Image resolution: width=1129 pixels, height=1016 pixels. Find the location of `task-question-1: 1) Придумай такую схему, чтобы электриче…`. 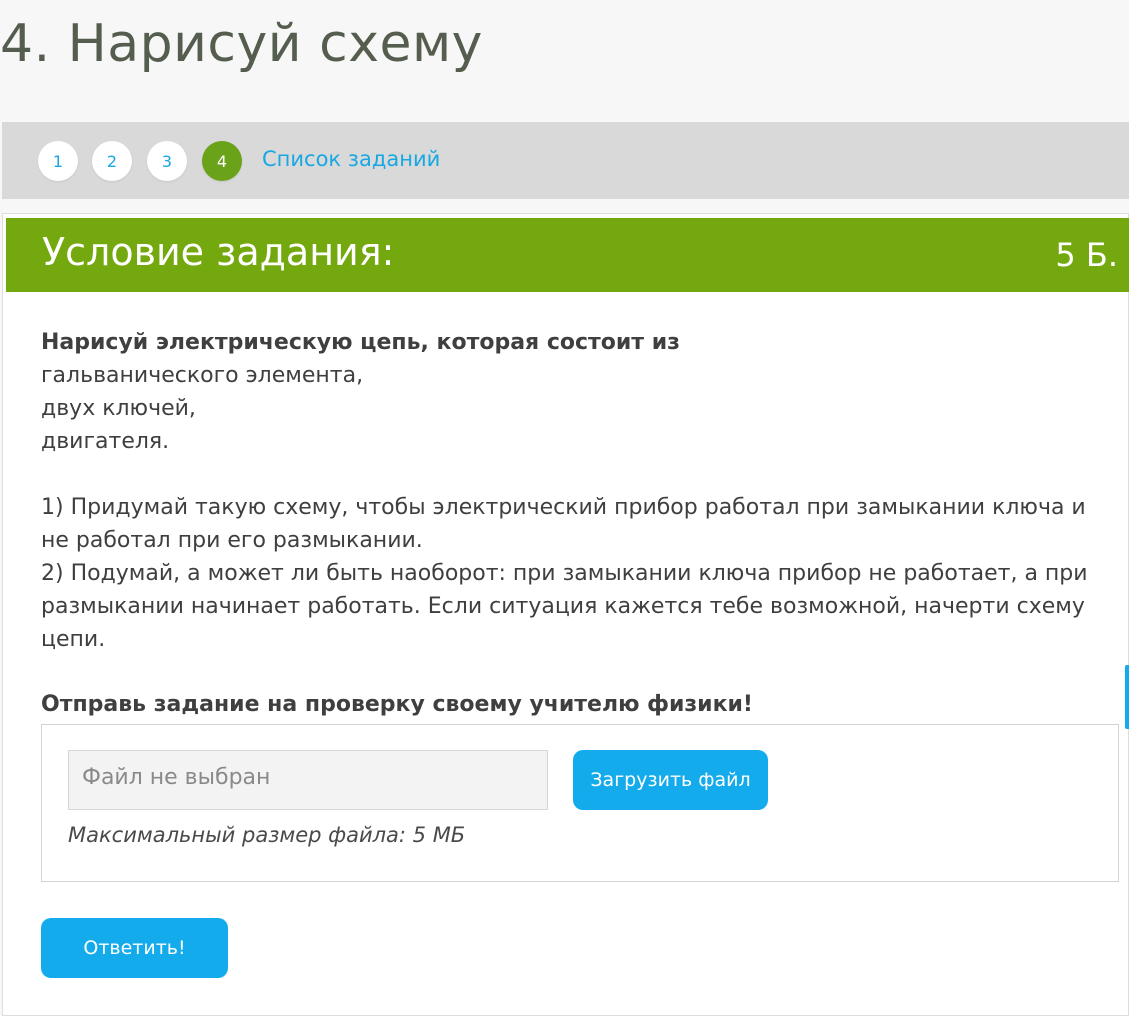

task-question-1: 1) Придумай такую схему, чтобы электриче… is located at coordinates (563, 524).